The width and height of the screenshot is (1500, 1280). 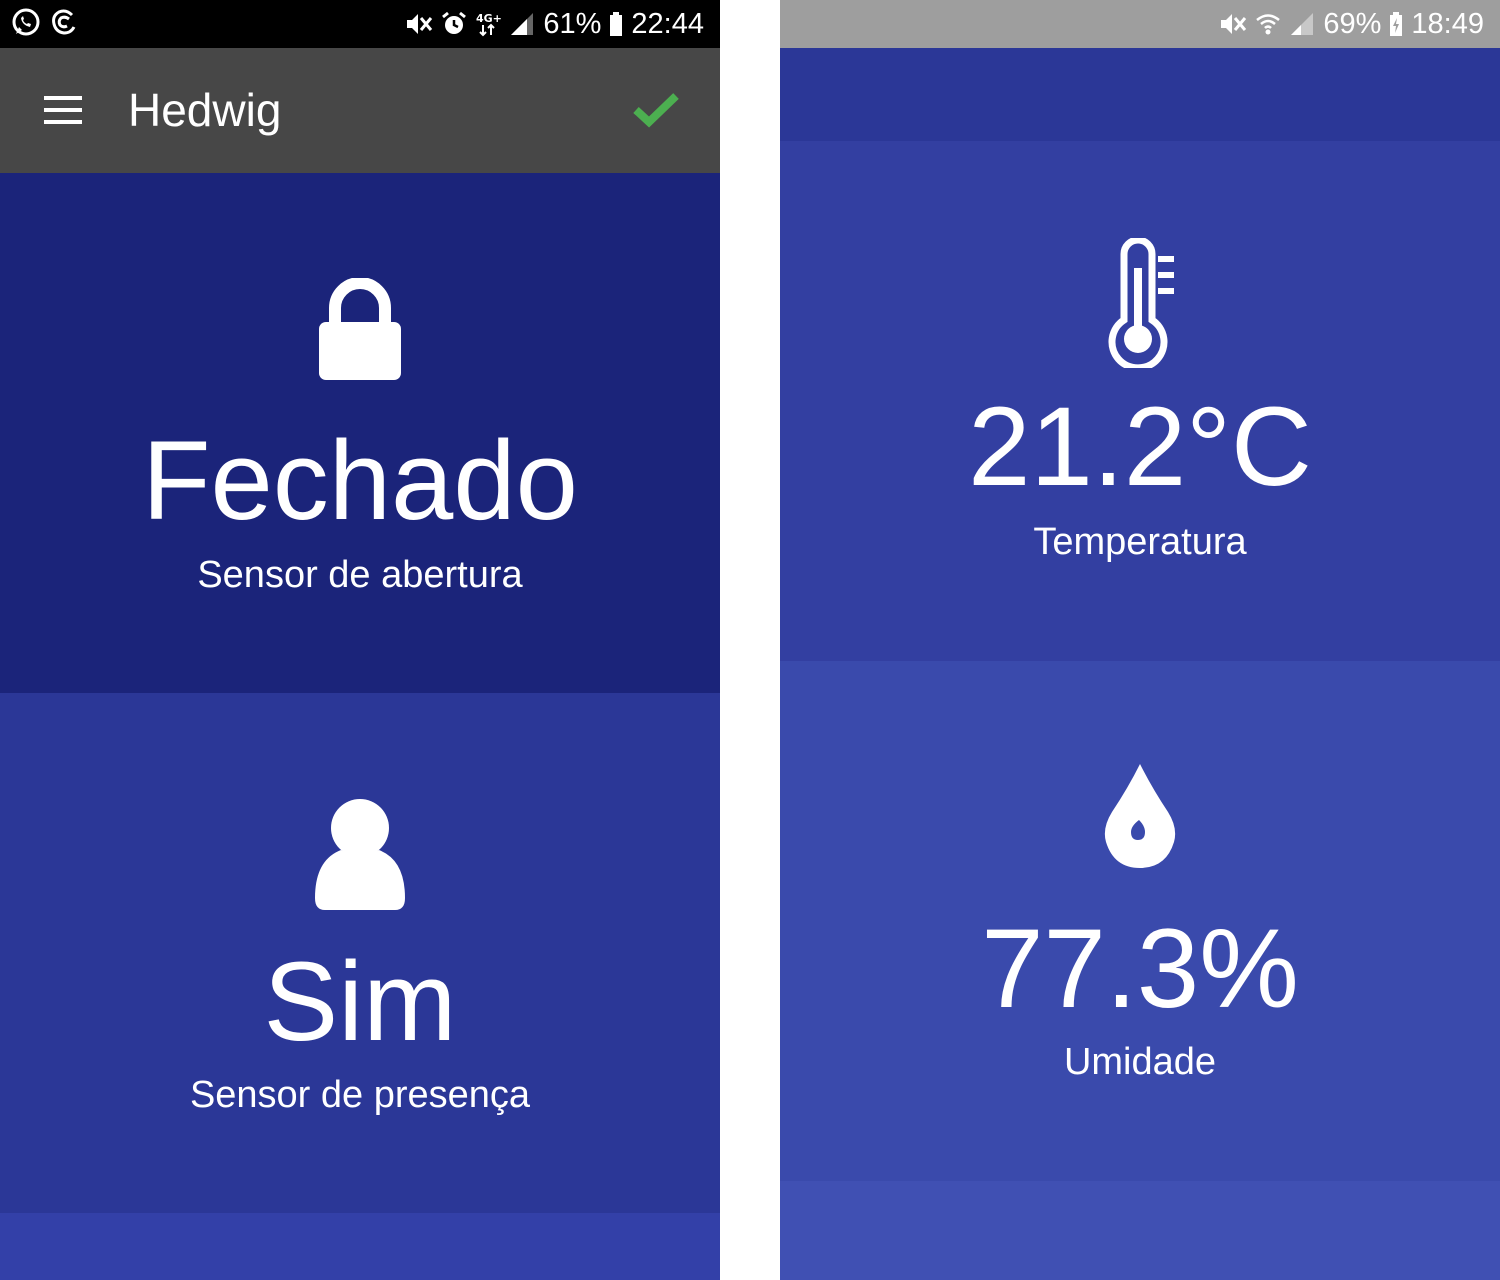 I want to click on clock: 22:44, so click(x=667, y=24).